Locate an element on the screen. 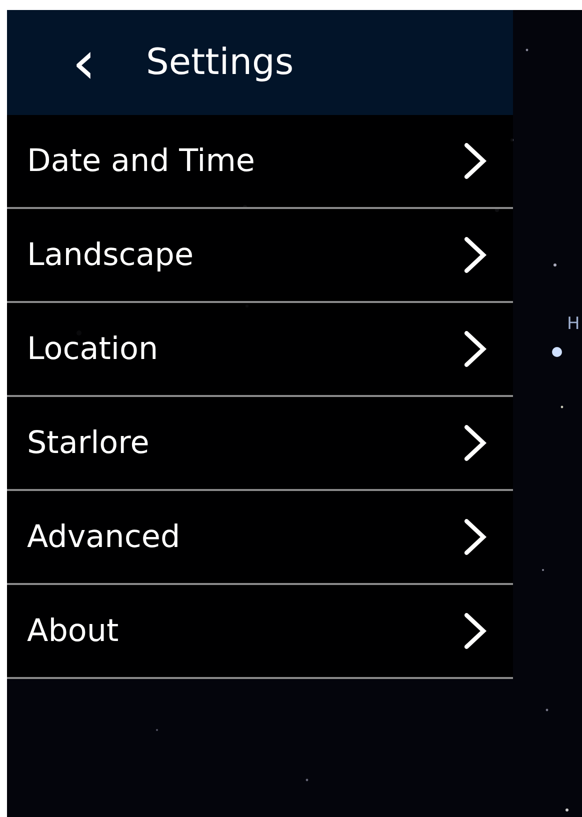  menu-item: Date and Time is located at coordinates (260, 162).